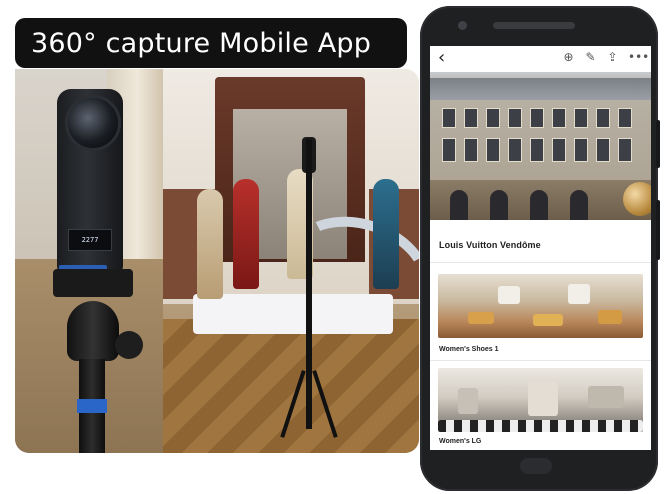 This screenshot has width=670, height=494. What do you see at coordinates (469, 349) in the screenshot?
I see `card-label: Women's Shoes 1` at bounding box center [469, 349].